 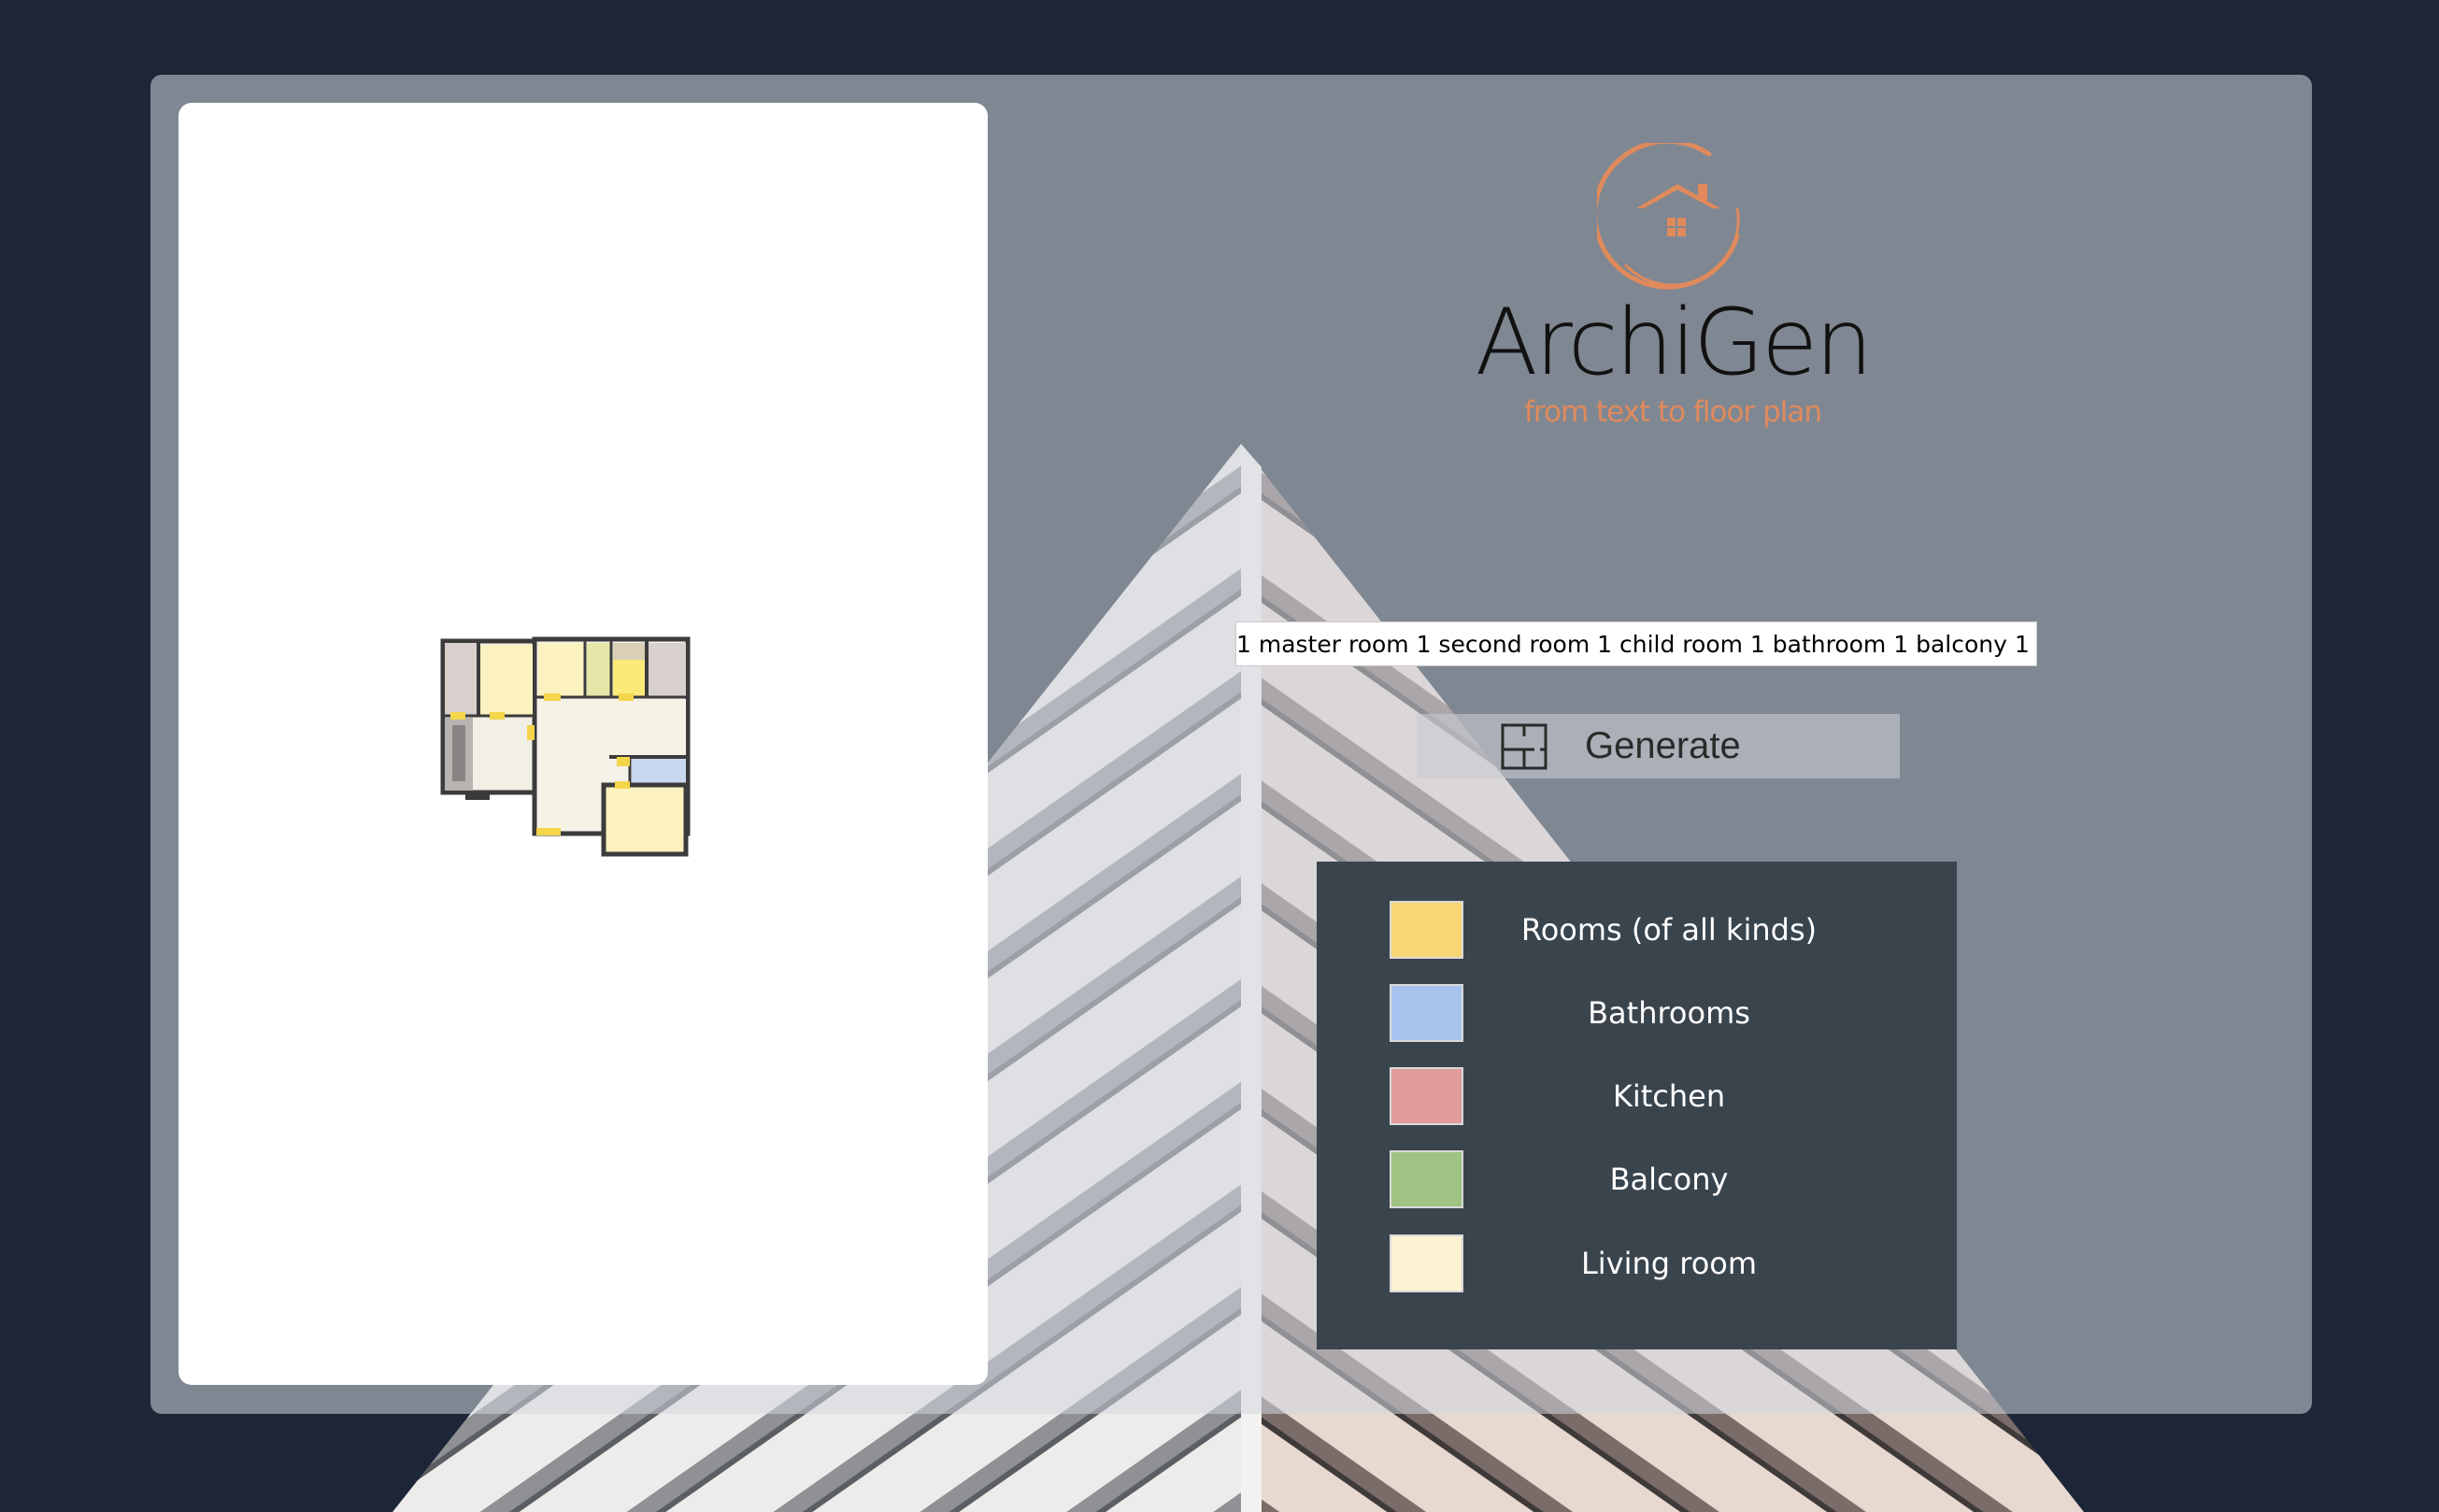 I want to click on legend-swatch-living-room, so click(x=1426, y=1263).